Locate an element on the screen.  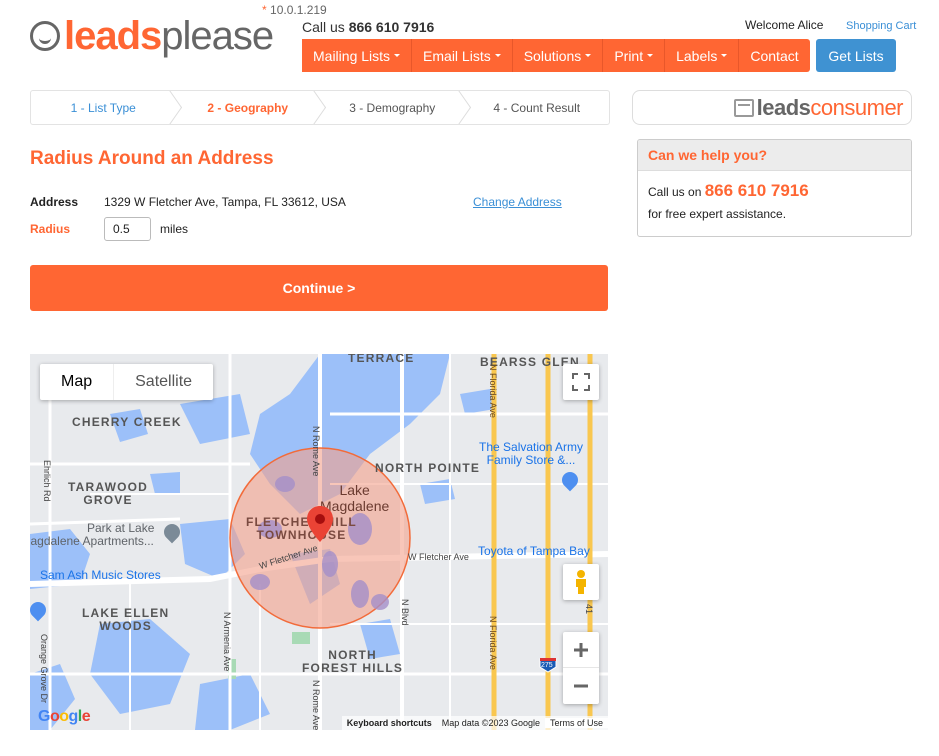
map-type-map-button: Map is located at coordinates (77, 382).